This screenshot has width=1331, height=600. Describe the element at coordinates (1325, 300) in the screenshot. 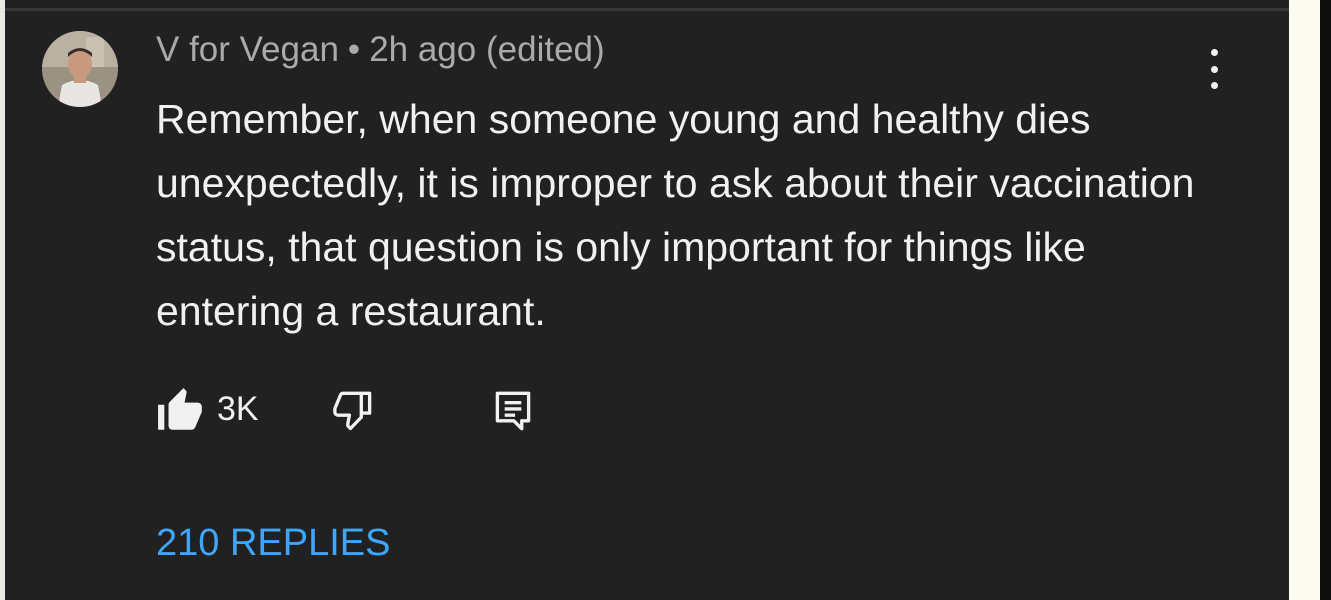

I see `screen-edge` at that location.